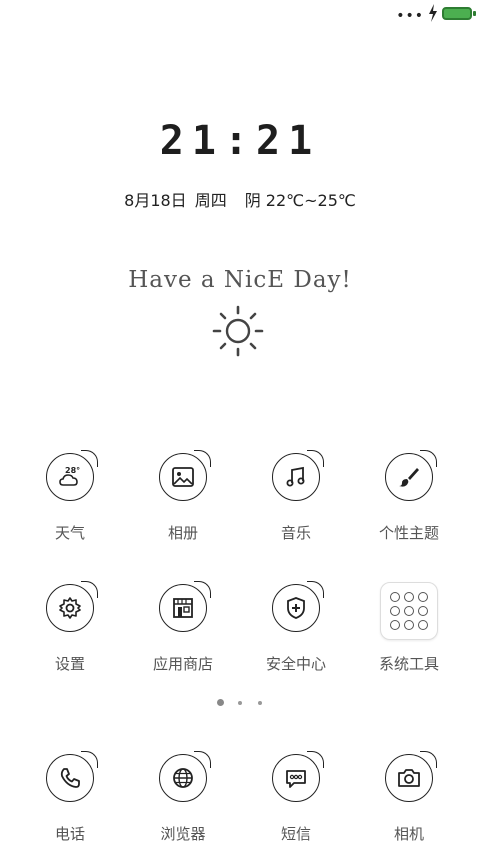  What do you see at coordinates (70, 637) in the screenshot?
I see `app-settings: 设置` at bounding box center [70, 637].